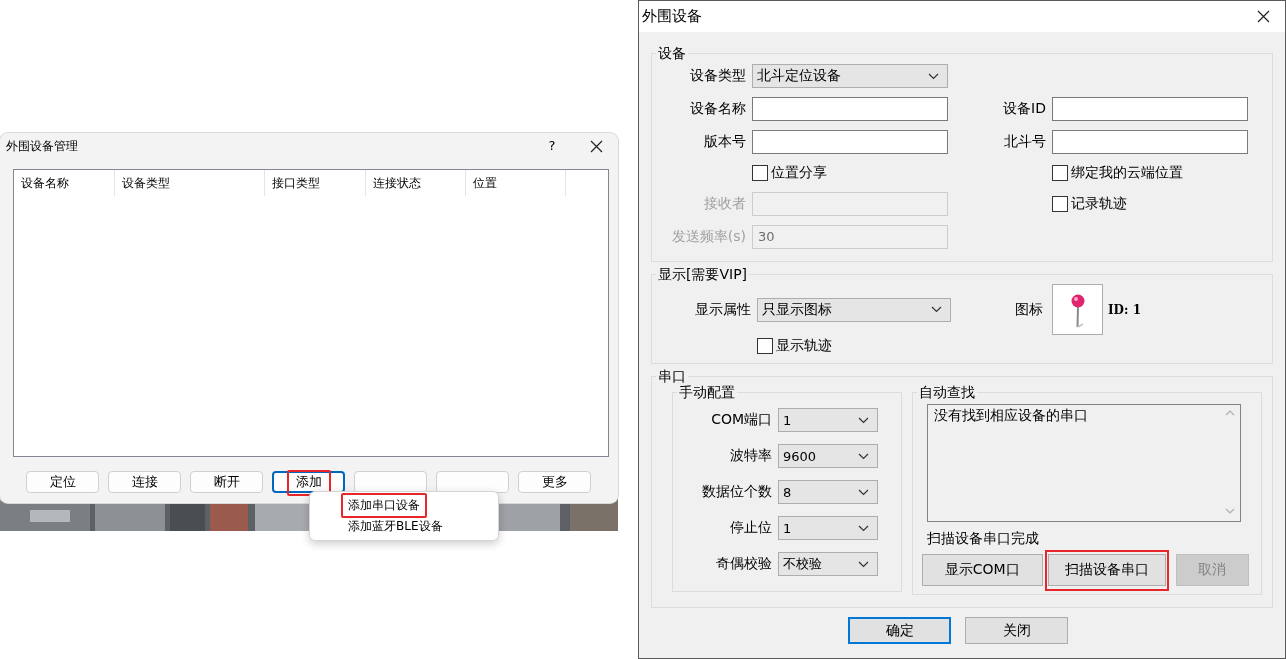  What do you see at coordinates (854, 309) in the screenshot?
I see `dropdown: 只显示图标` at bounding box center [854, 309].